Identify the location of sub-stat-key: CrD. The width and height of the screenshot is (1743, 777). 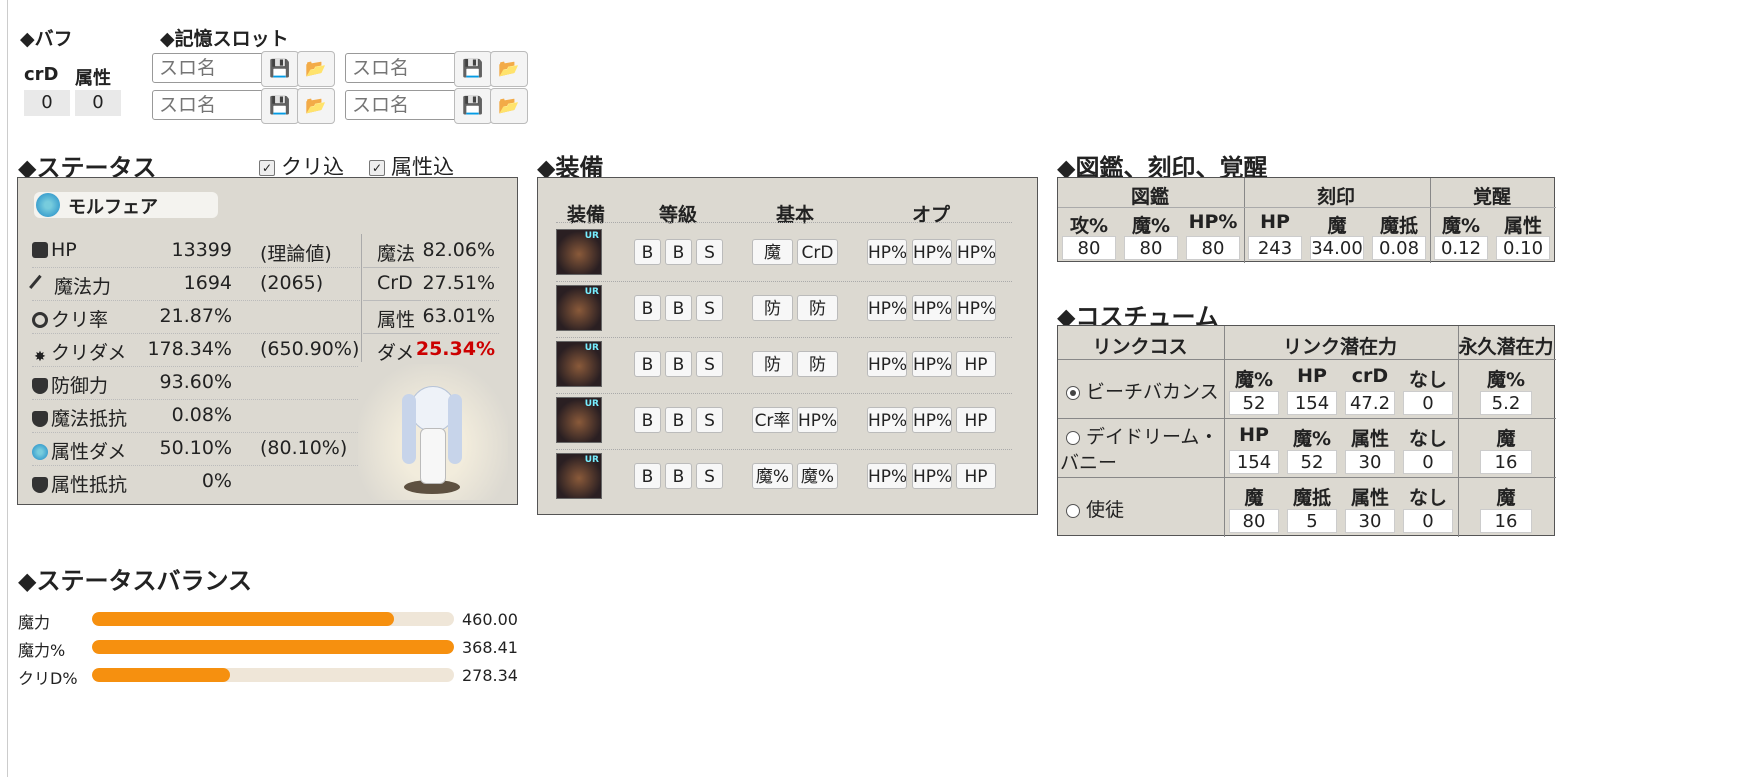
(395, 283).